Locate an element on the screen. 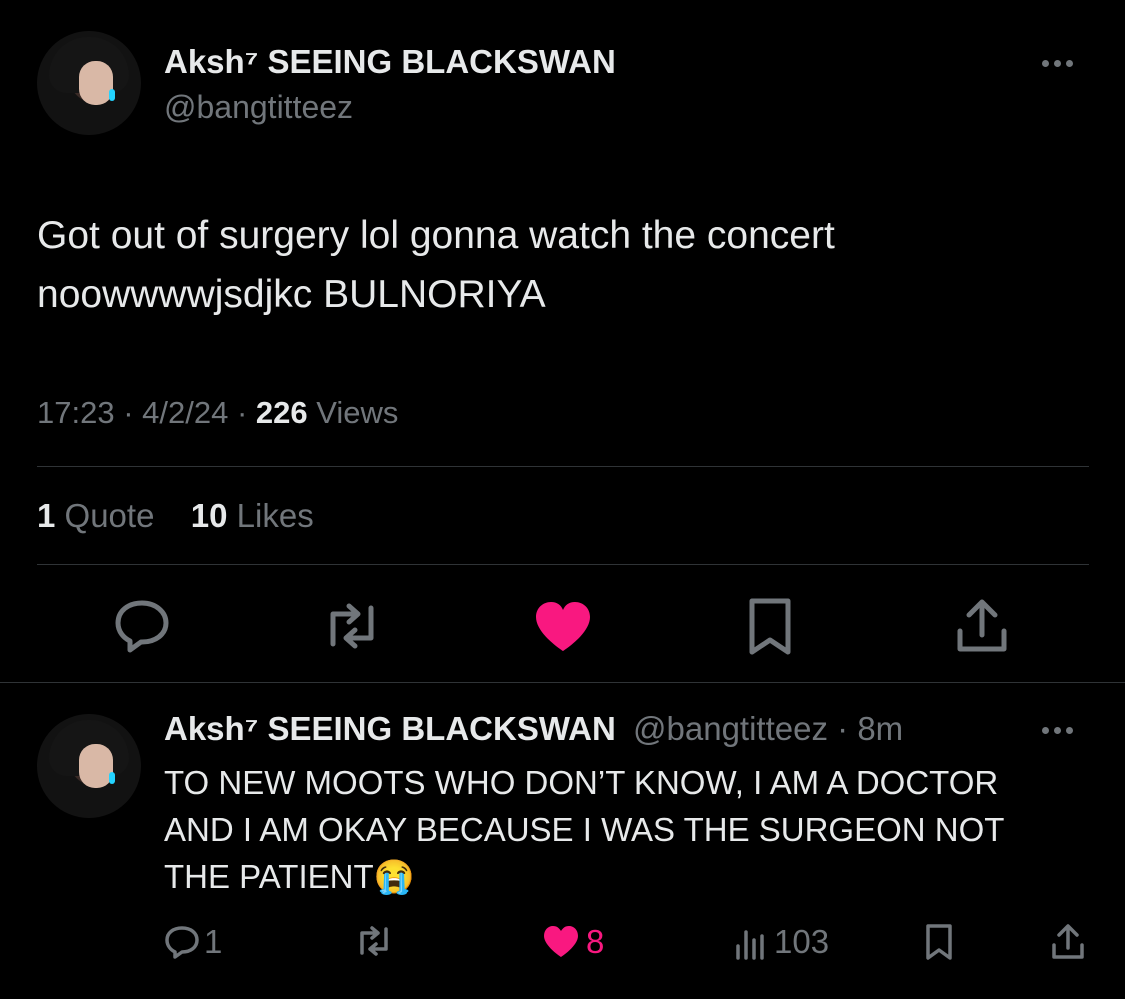 Image resolution: width=1125 pixels, height=999 pixels. reply-reply-count: 1 is located at coordinates (213, 941).